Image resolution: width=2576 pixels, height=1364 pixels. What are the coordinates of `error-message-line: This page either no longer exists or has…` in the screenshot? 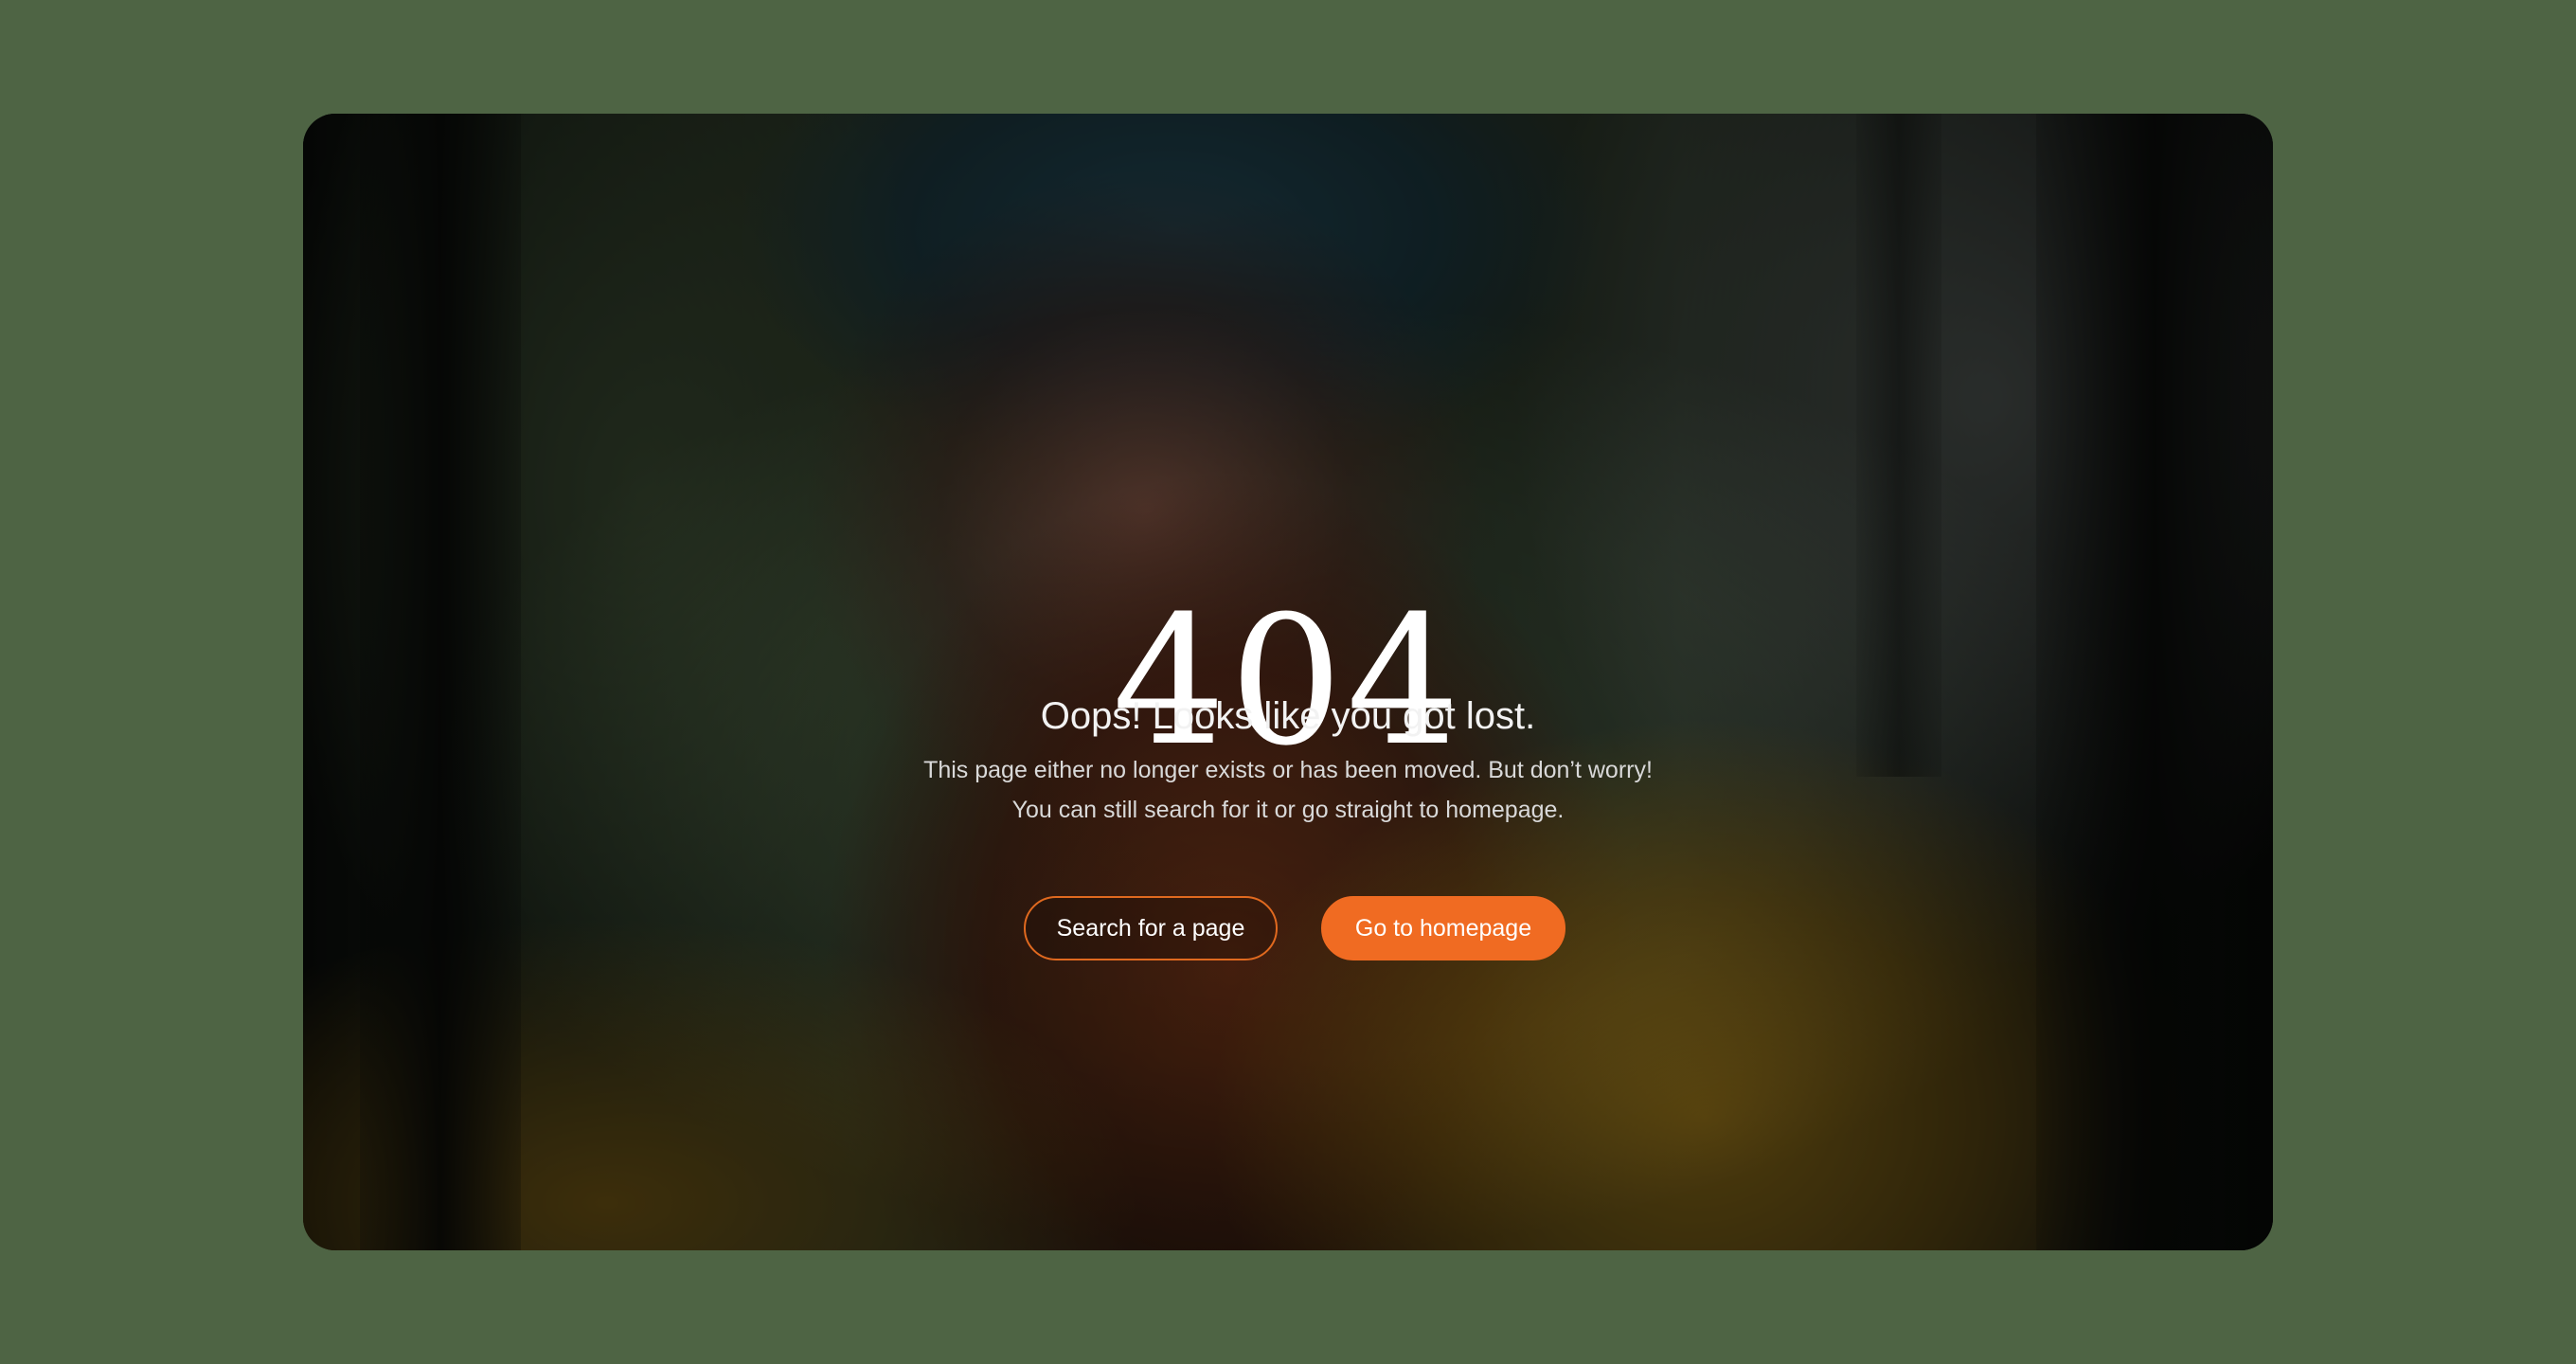 It's located at (1288, 770).